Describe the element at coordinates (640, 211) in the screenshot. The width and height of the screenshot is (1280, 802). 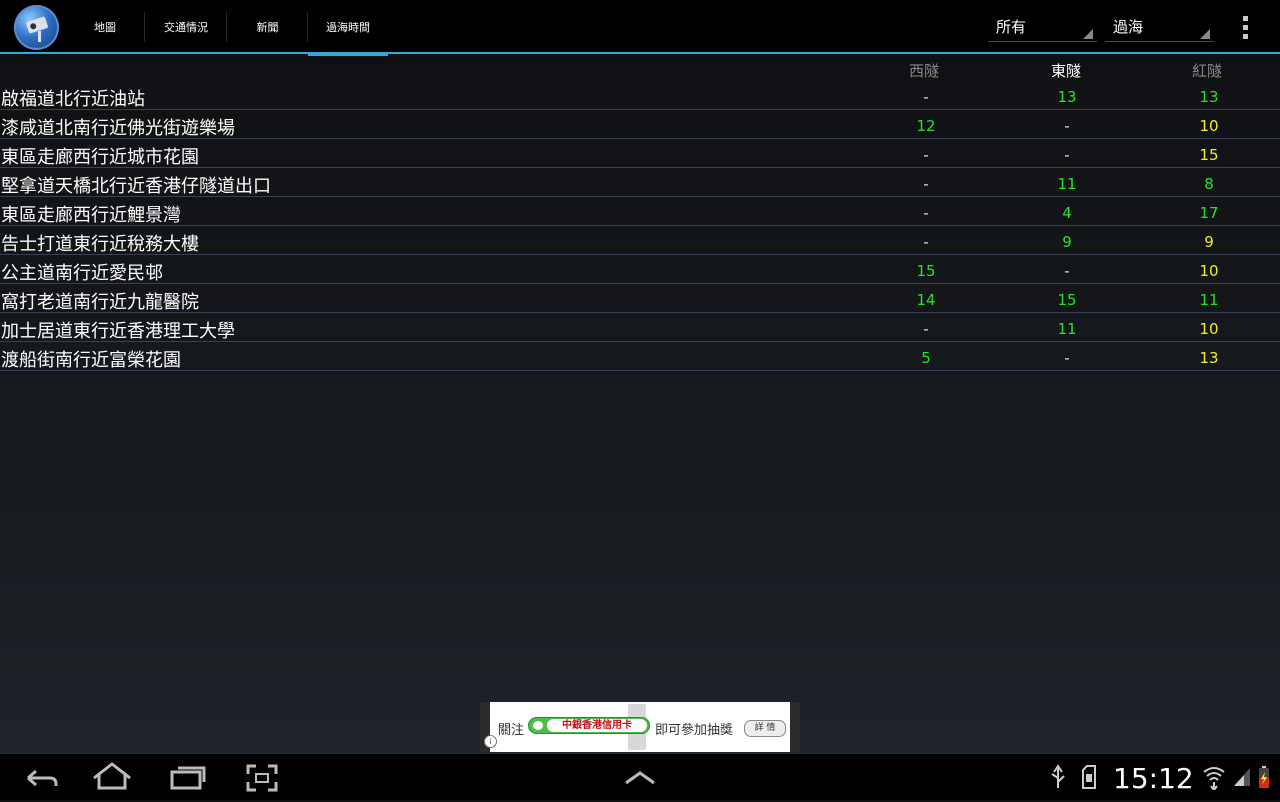
I see `table-row: 東區走廊西行近鯉景灣 - 4 17` at that location.